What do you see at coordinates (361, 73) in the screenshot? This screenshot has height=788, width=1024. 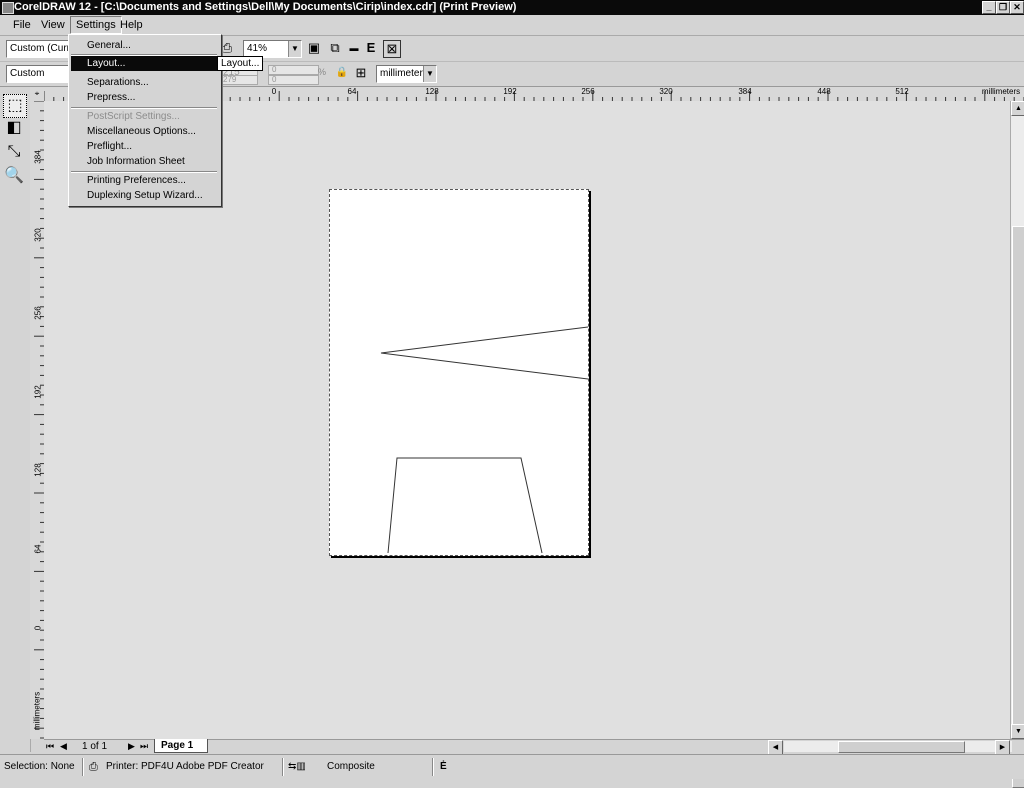 I see `grid-icon: ⊞` at bounding box center [361, 73].